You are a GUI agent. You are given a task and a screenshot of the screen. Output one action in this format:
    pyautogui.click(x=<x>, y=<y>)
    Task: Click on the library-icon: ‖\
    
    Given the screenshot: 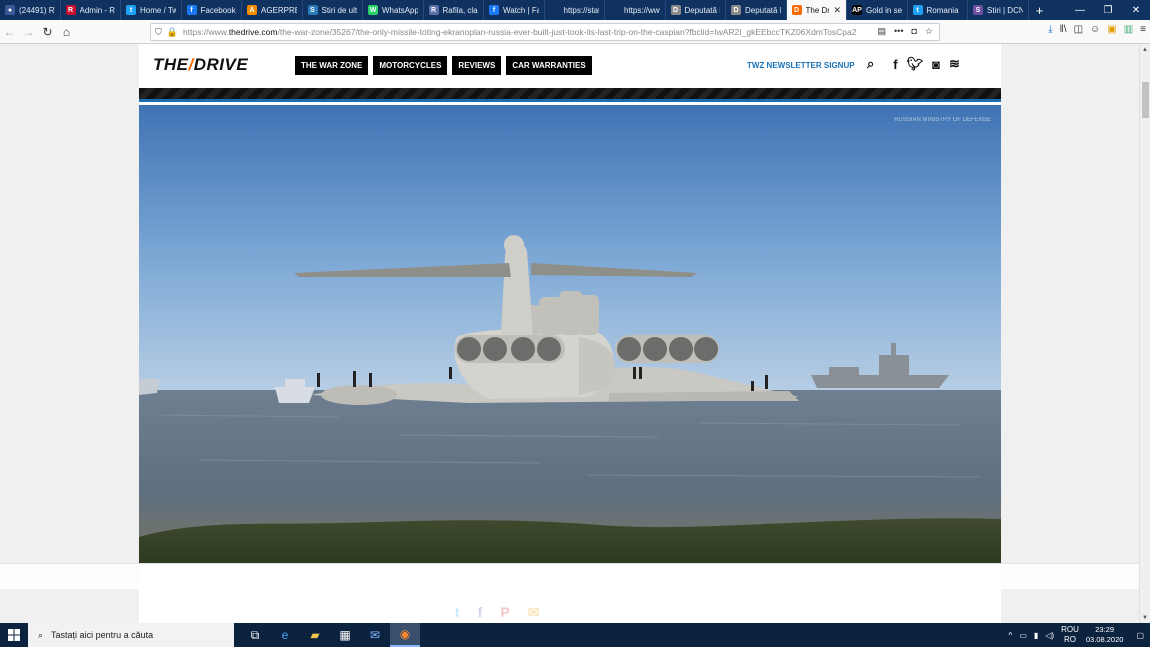 What is the action you would take?
    pyautogui.click(x=1063, y=29)
    